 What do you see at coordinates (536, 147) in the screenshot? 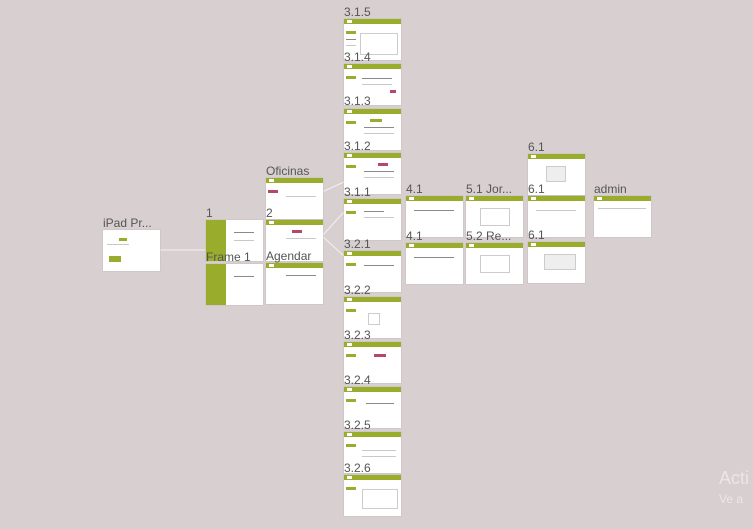
I see `frame-label-6-1-a: 6.1` at bounding box center [536, 147].